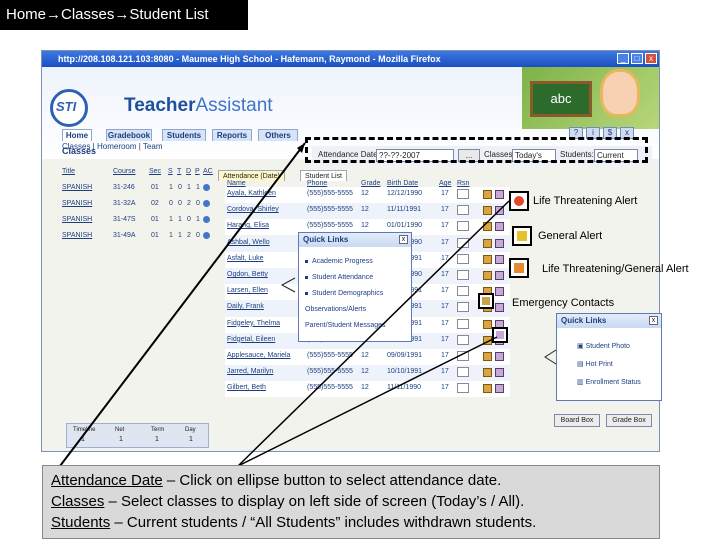 The image size is (720, 540). Describe the element at coordinates (339, 277) in the screenshot. I see `quick-link-student-attendance: Student Attendance` at that location.